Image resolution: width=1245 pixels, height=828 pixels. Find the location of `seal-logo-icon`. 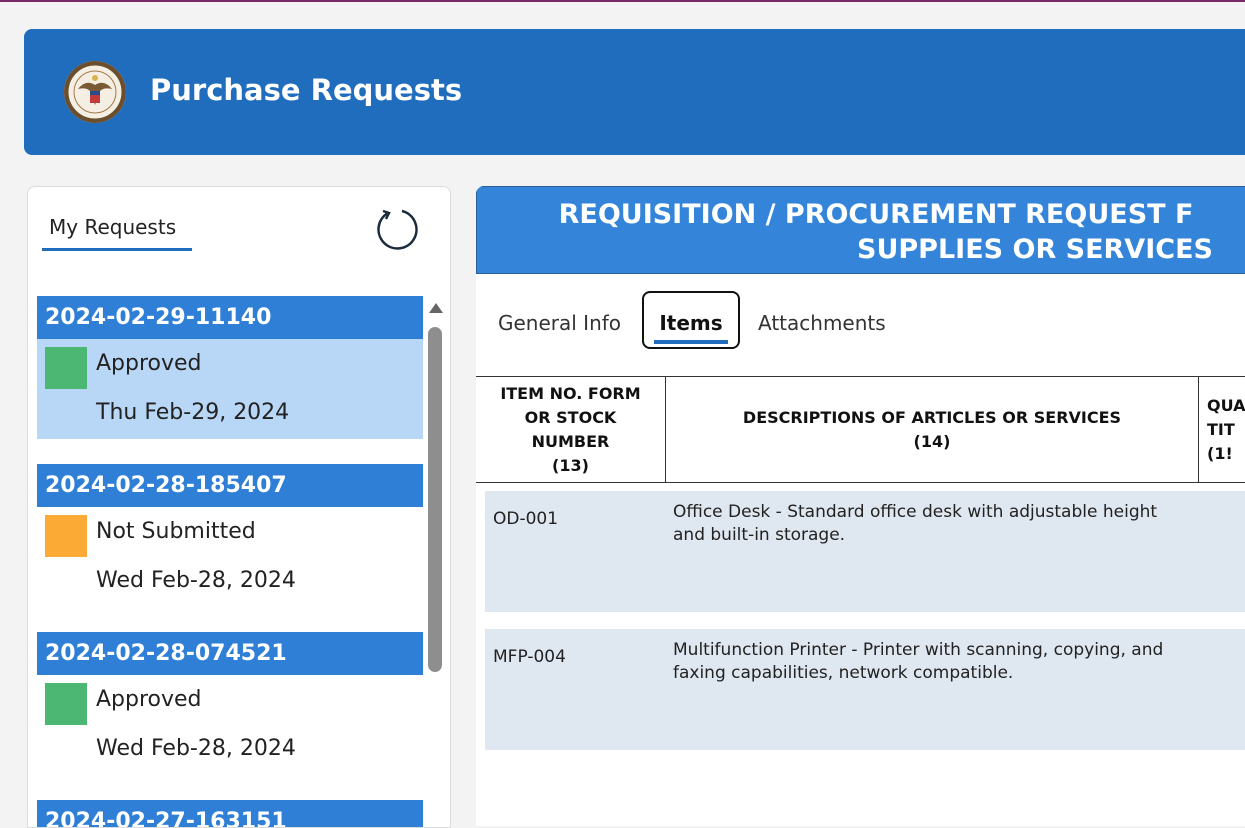

seal-logo-icon is located at coordinates (95, 92).